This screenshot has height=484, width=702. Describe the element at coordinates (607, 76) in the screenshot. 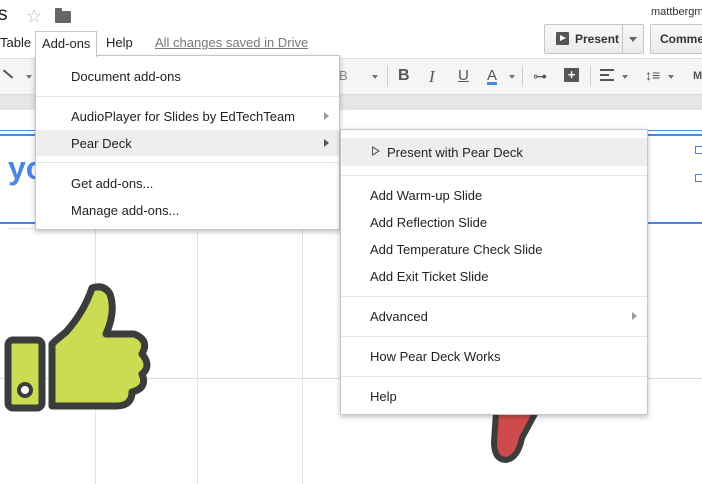

I see `align-icon` at that location.